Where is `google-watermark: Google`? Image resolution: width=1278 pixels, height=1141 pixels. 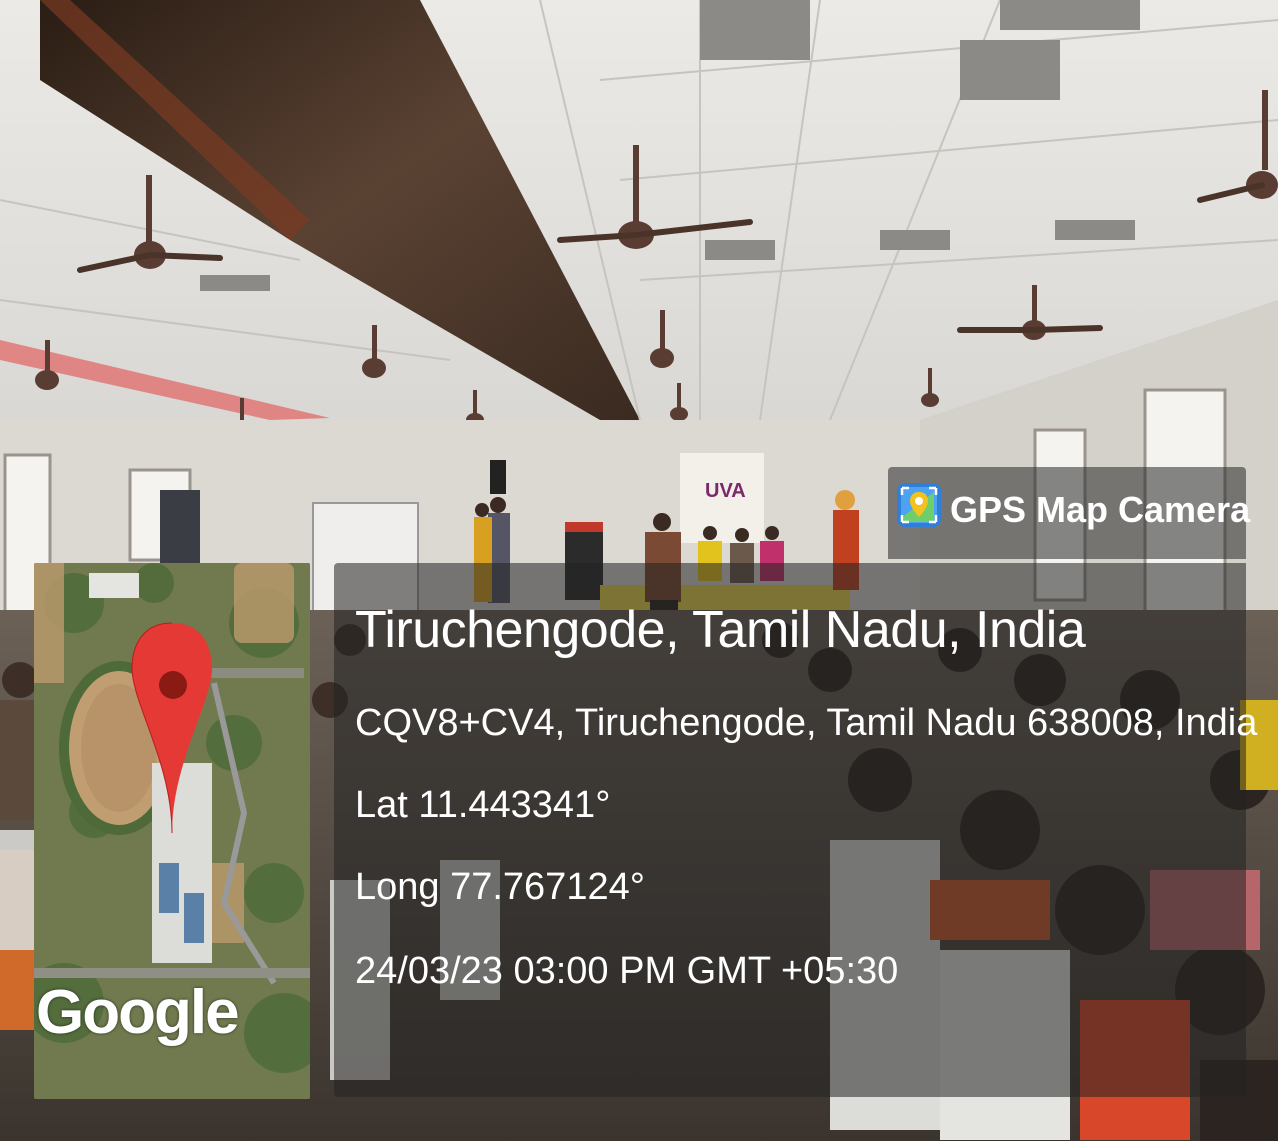 google-watermark: Google is located at coordinates (138, 1012).